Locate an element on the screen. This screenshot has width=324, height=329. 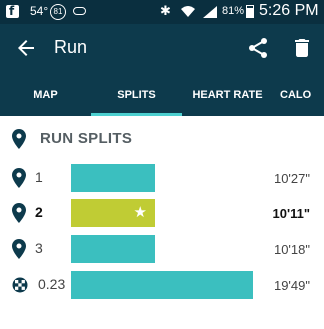
cell-signal-icon is located at coordinates (210, 12).